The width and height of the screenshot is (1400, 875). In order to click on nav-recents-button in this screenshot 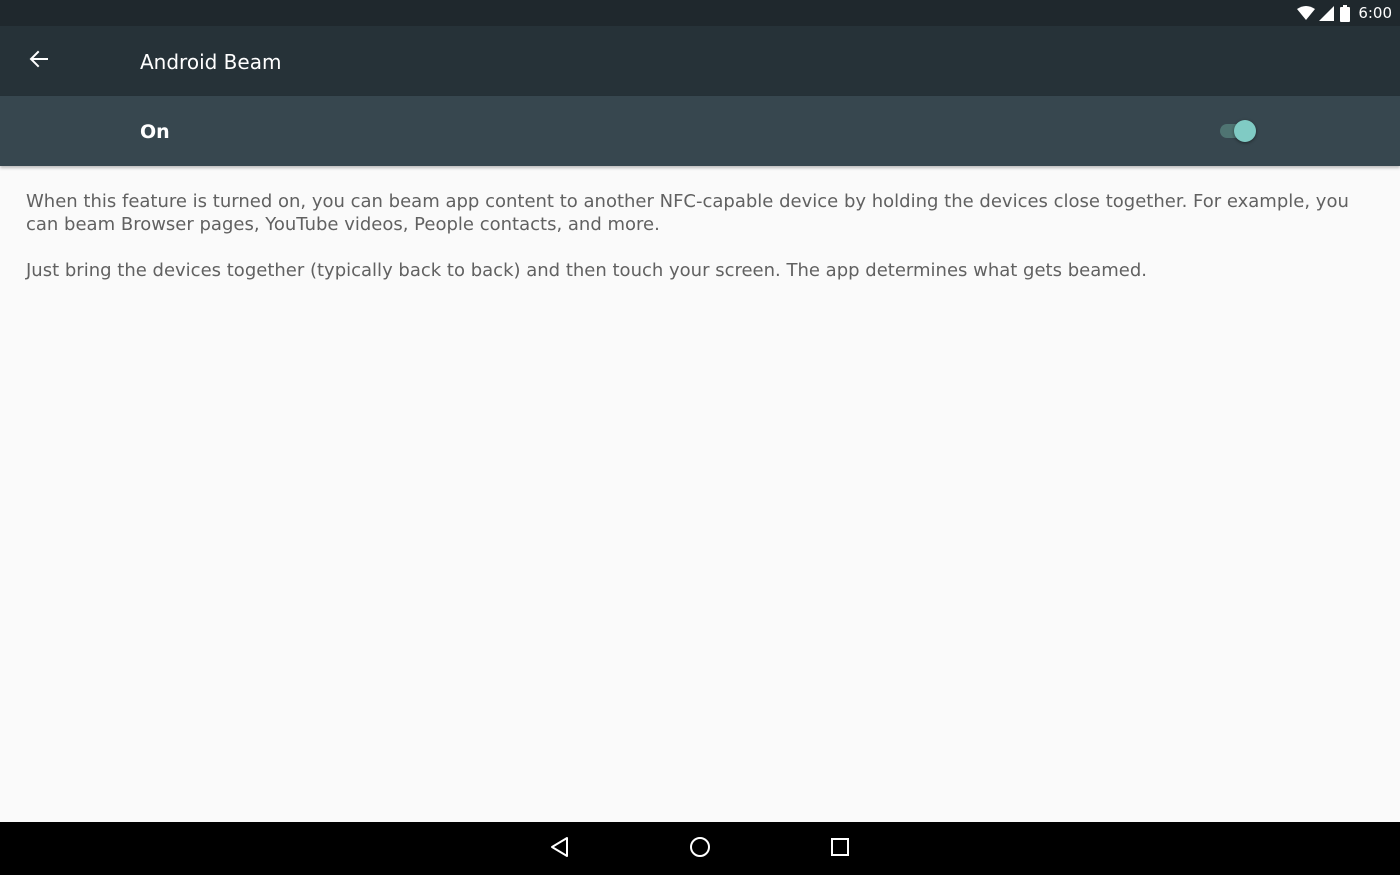, I will do `click(840, 849)`.